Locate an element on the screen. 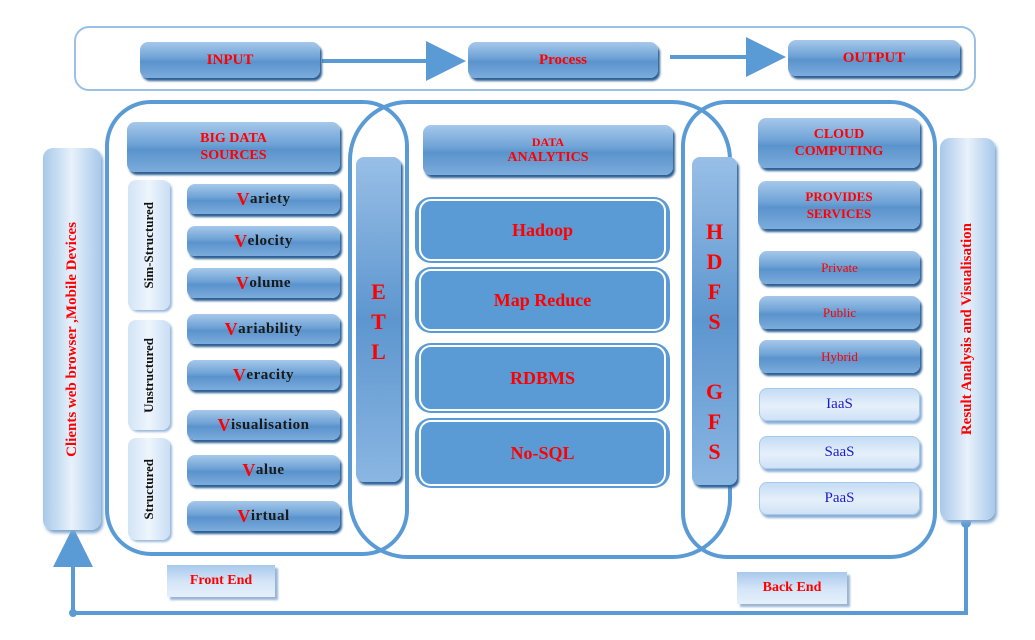 The image size is (1035, 640). v-item-variability: Variability is located at coordinates (263, 329).